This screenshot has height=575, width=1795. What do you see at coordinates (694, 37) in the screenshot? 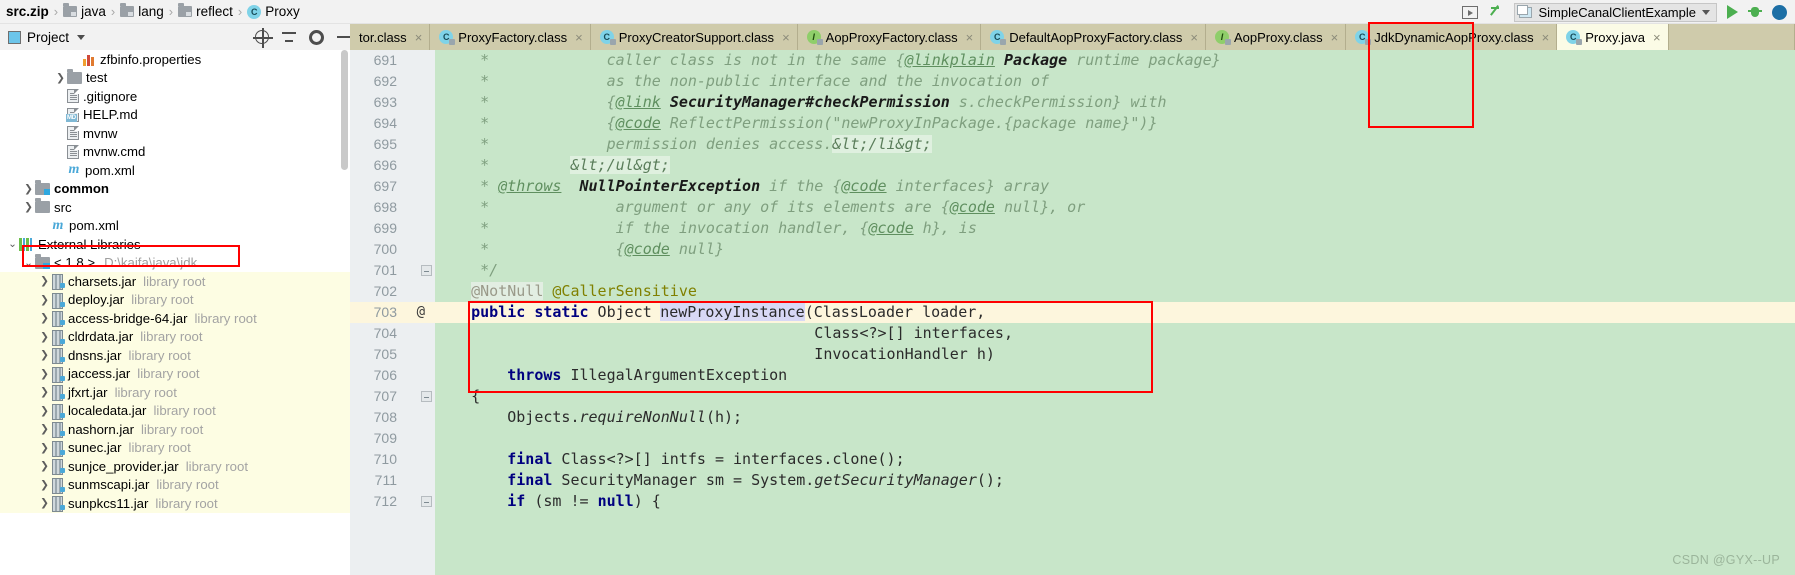
I see `editor-tab: C ProxyCreatorSupport.class ×` at bounding box center [694, 37].